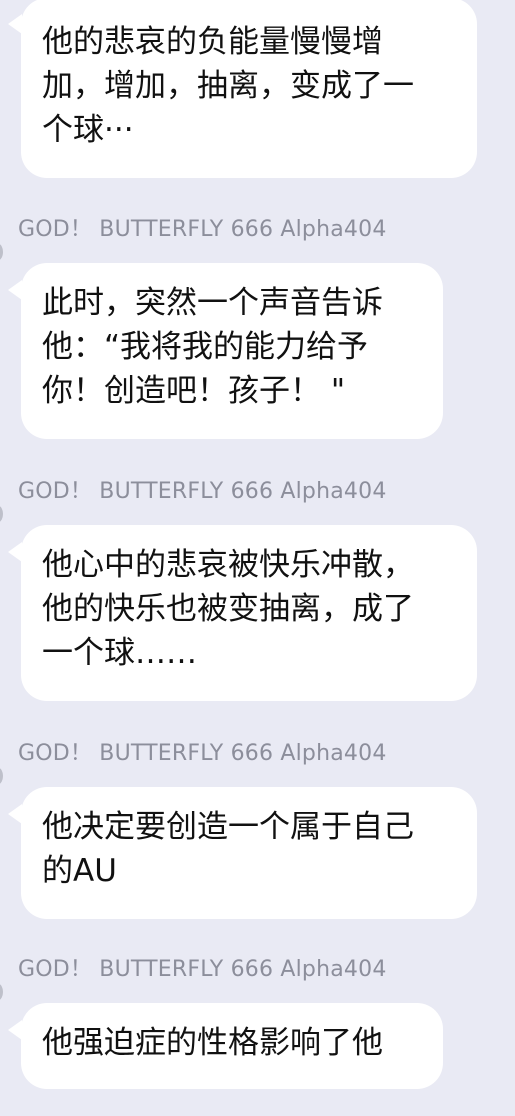 The width and height of the screenshot is (515, 1116). What do you see at coordinates (88, 130) in the screenshot?
I see `message-line: 个球···` at bounding box center [88, 130].